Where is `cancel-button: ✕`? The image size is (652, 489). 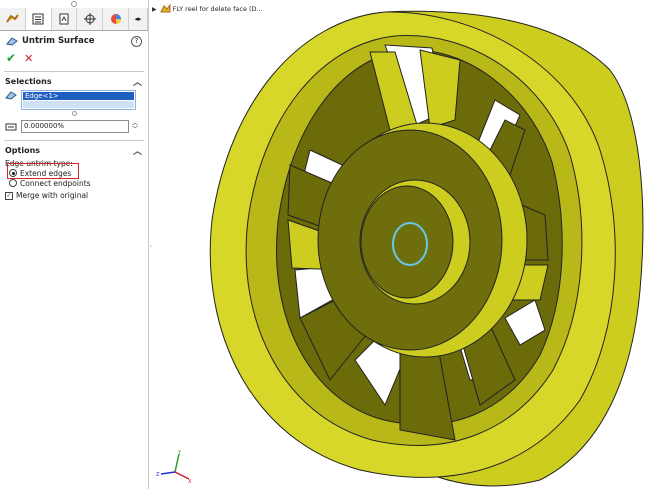 cancel-button: ✕ is located at coordinates (28, 58).